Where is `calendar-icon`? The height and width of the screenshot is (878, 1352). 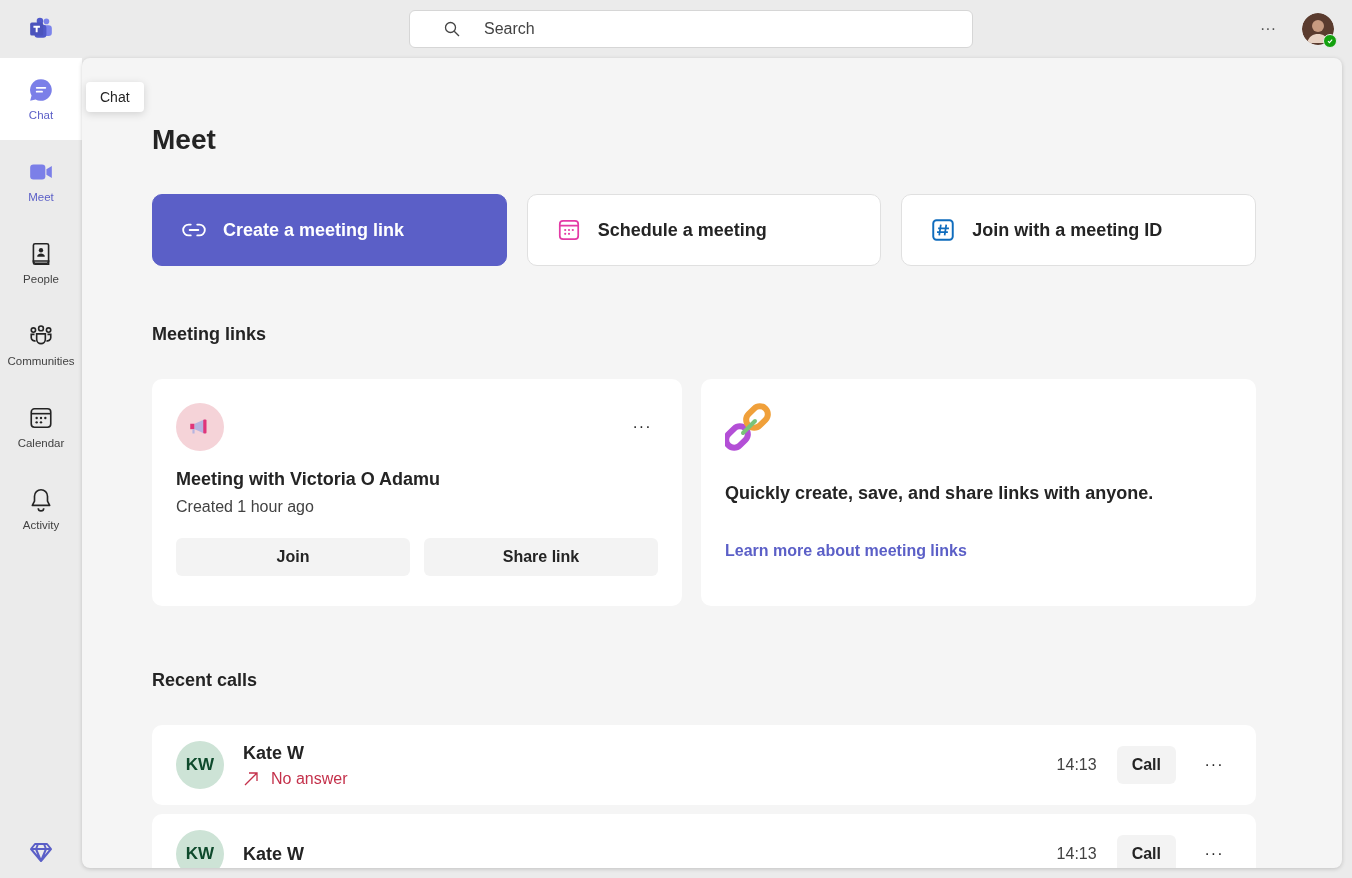
calendar-icon is located at coordinates (41, 418).